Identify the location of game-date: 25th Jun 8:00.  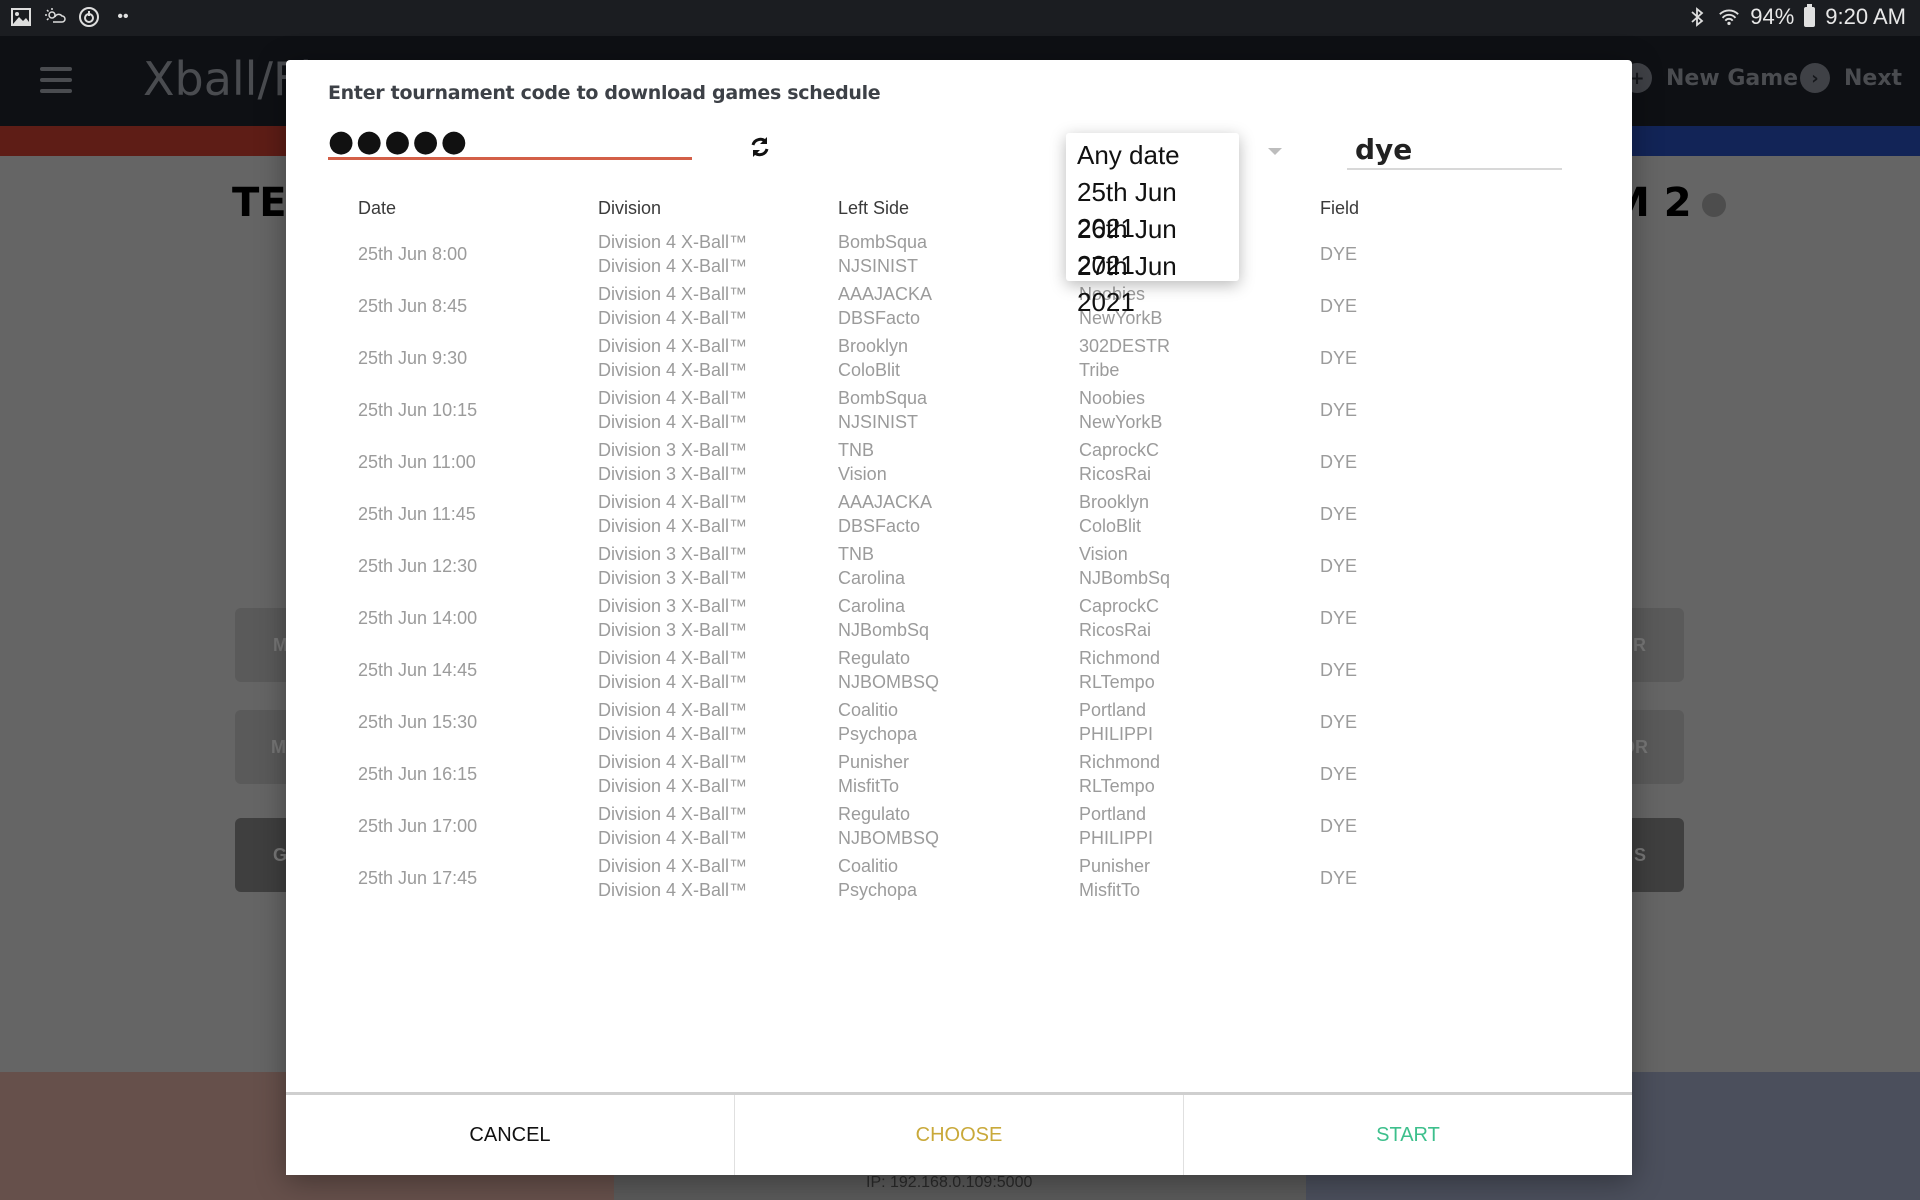
(413, 254).